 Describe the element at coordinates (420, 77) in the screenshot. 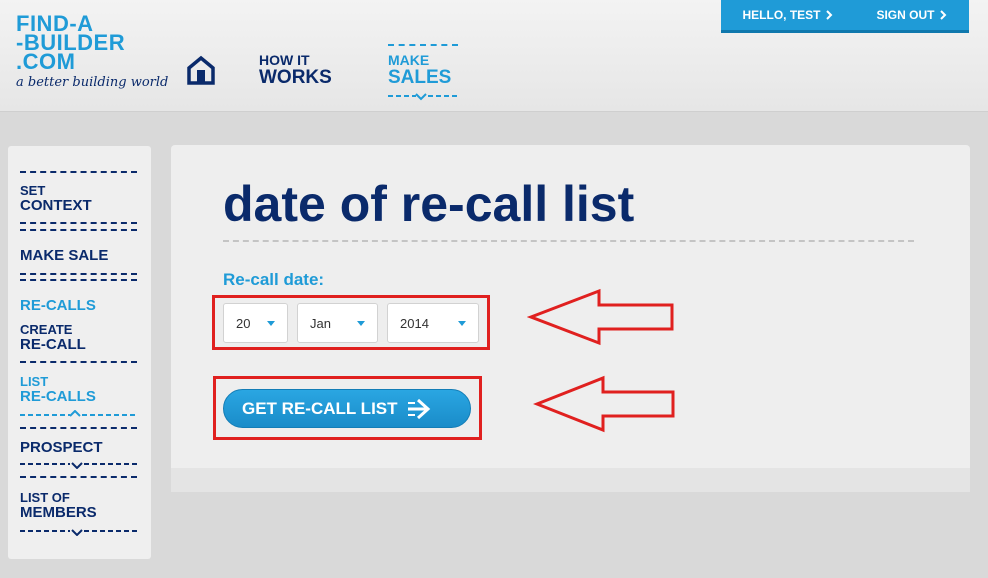

I see `nav-make-big: SALES` at that location.